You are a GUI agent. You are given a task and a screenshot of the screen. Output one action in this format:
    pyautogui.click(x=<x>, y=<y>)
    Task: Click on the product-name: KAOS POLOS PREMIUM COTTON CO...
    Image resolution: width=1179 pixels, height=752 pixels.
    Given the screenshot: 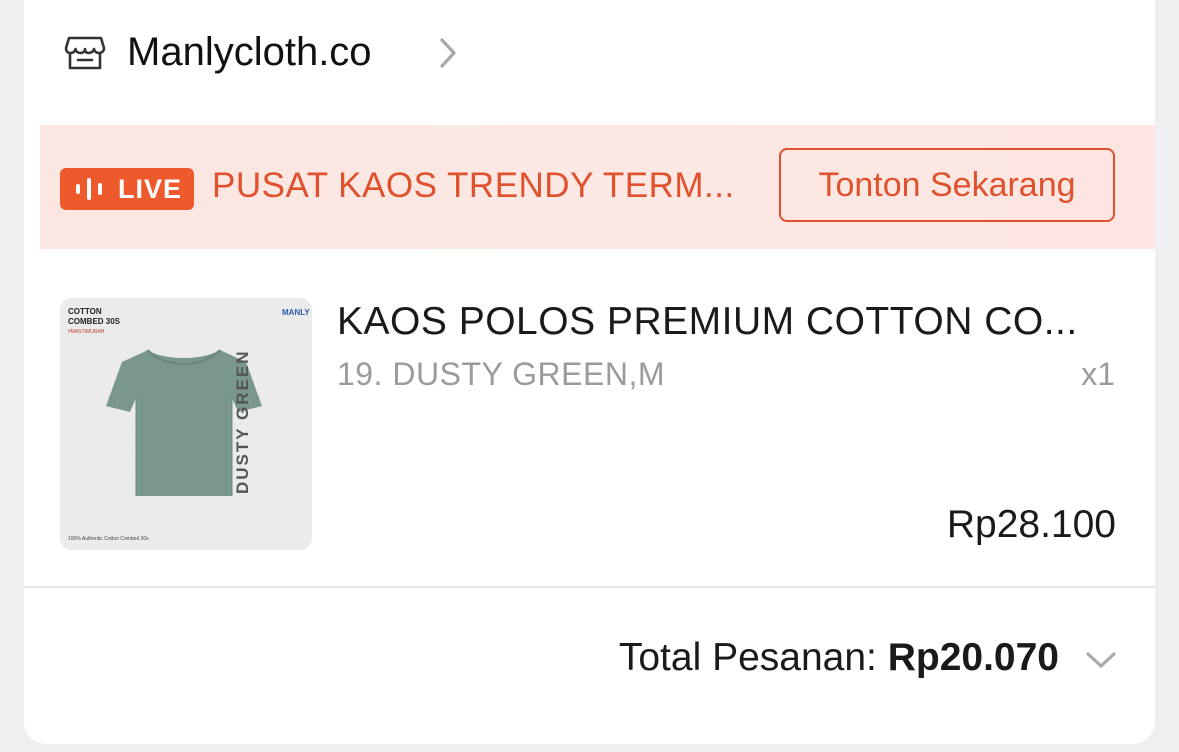 What is the action you would take?
    pyautogui.click(x=727, y=322)
    